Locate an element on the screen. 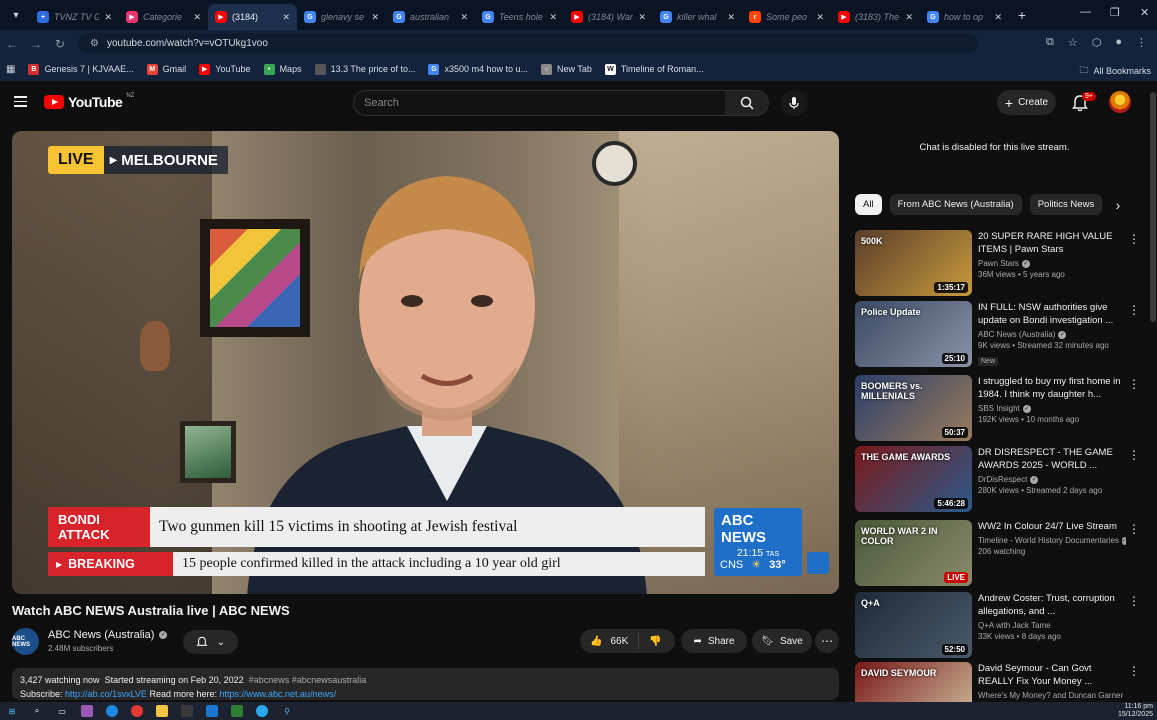  browser-tab: ▶ (3184) ✕ is located at coordinates (252, 17).